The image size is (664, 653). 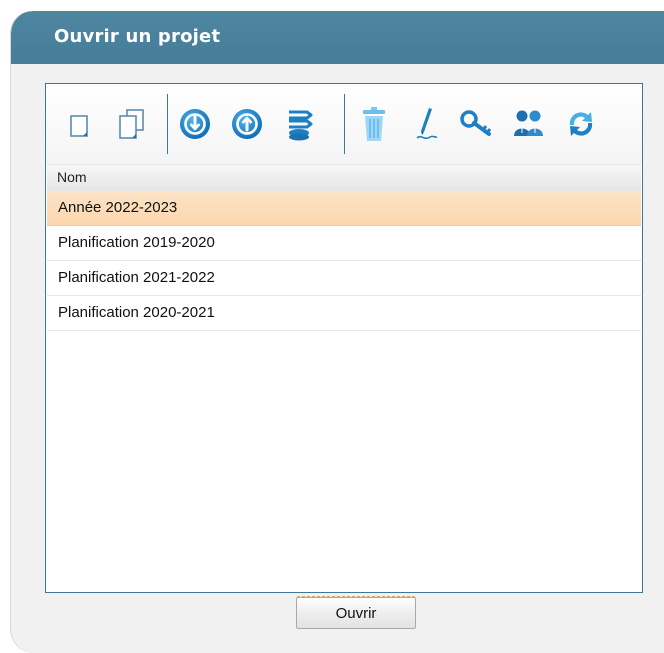 I want to click on delete-button, so click(x=374, y=124).